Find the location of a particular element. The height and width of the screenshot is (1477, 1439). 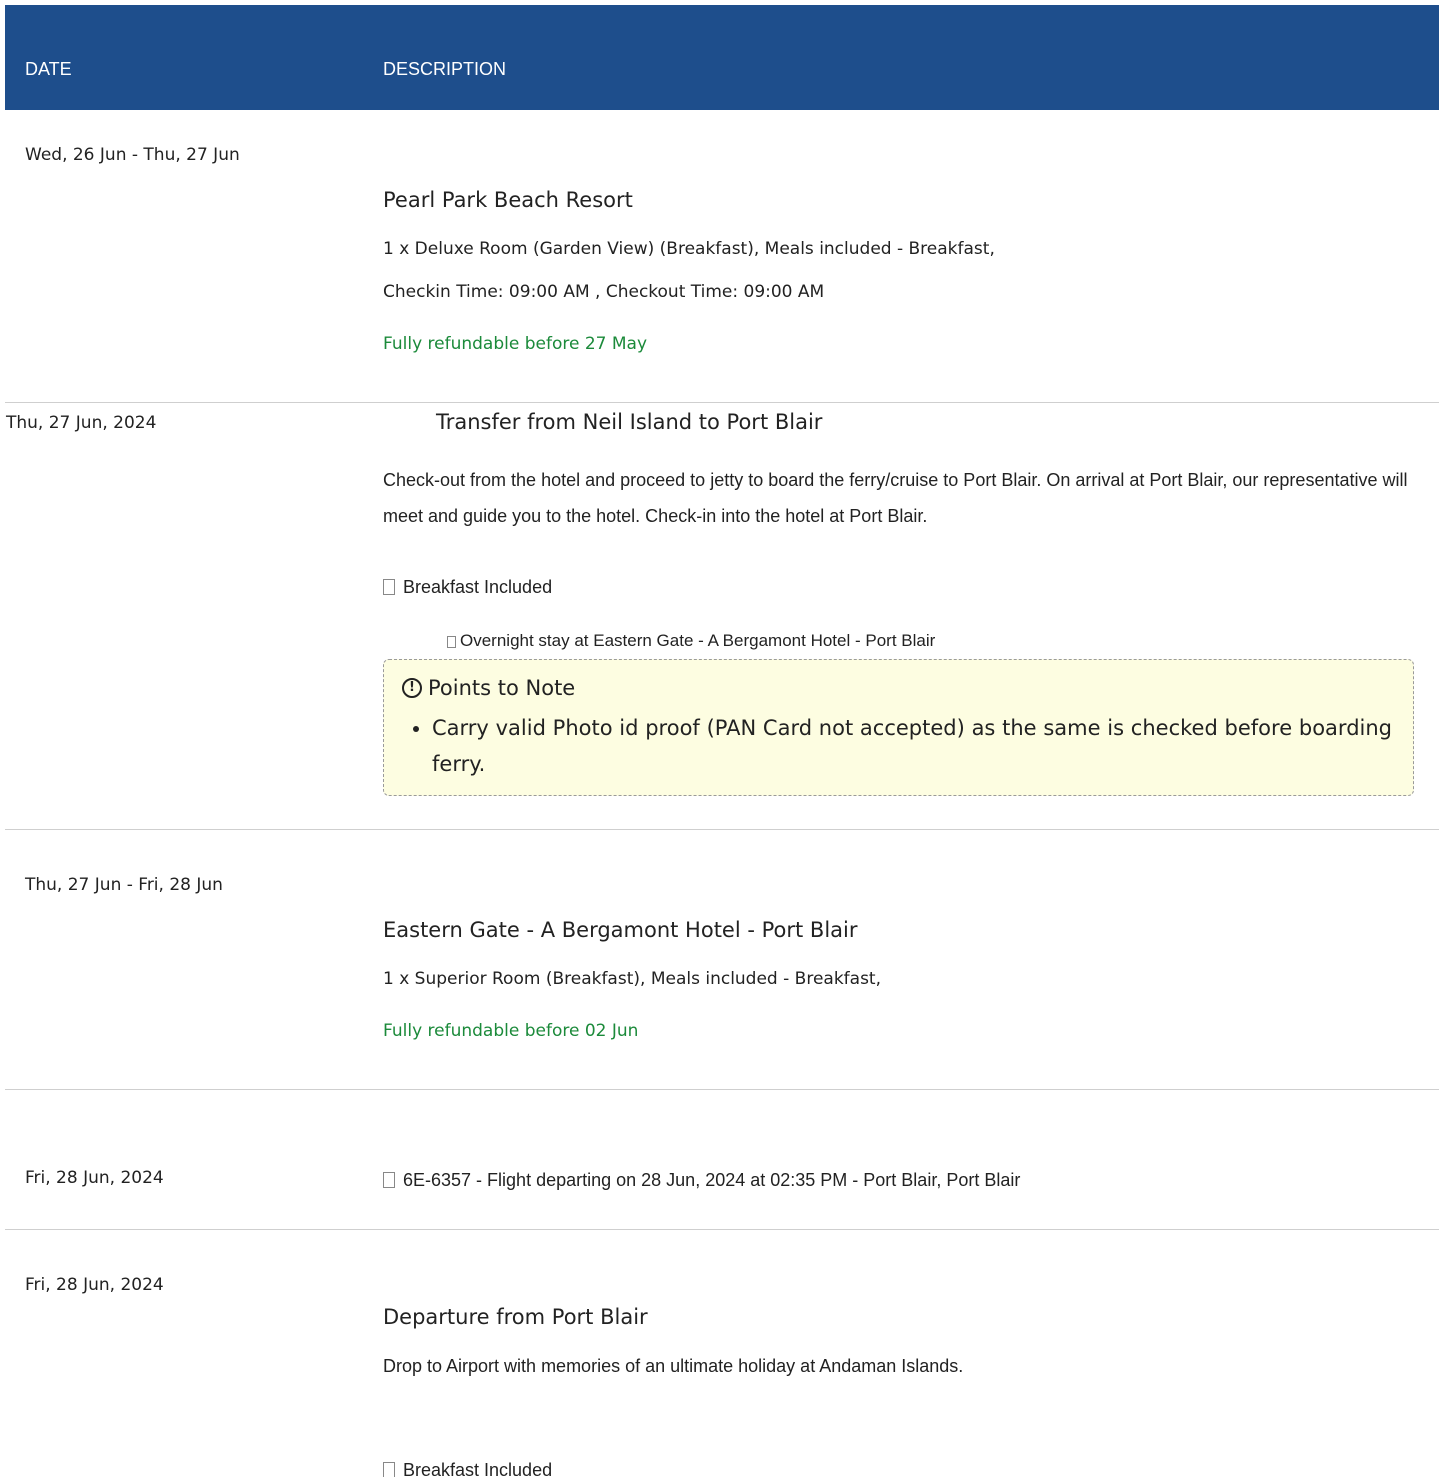

row-date: Wed, 26 Jun - Thu, 27 Jun is located at coordinates (132, 155).